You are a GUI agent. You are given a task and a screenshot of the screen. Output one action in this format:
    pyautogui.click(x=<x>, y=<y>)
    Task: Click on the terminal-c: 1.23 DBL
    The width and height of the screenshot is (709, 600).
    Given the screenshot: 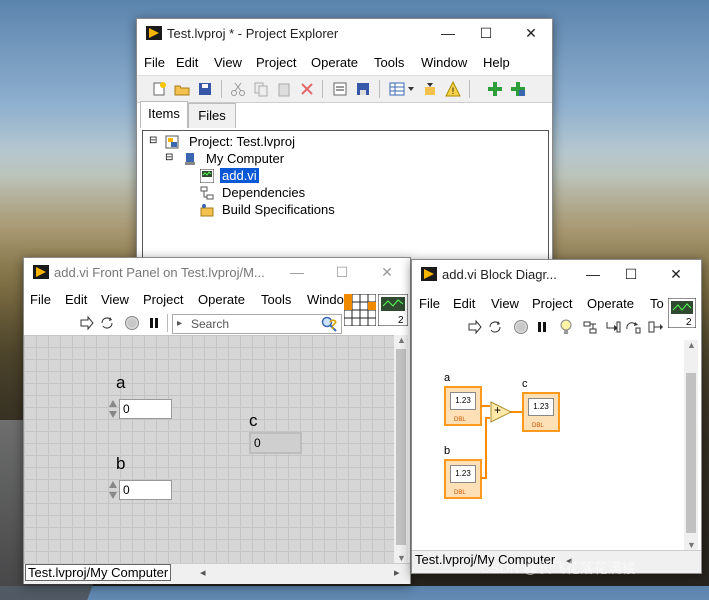 What is the action you would take?
    pyautogui.click(x=541, y=412)
    